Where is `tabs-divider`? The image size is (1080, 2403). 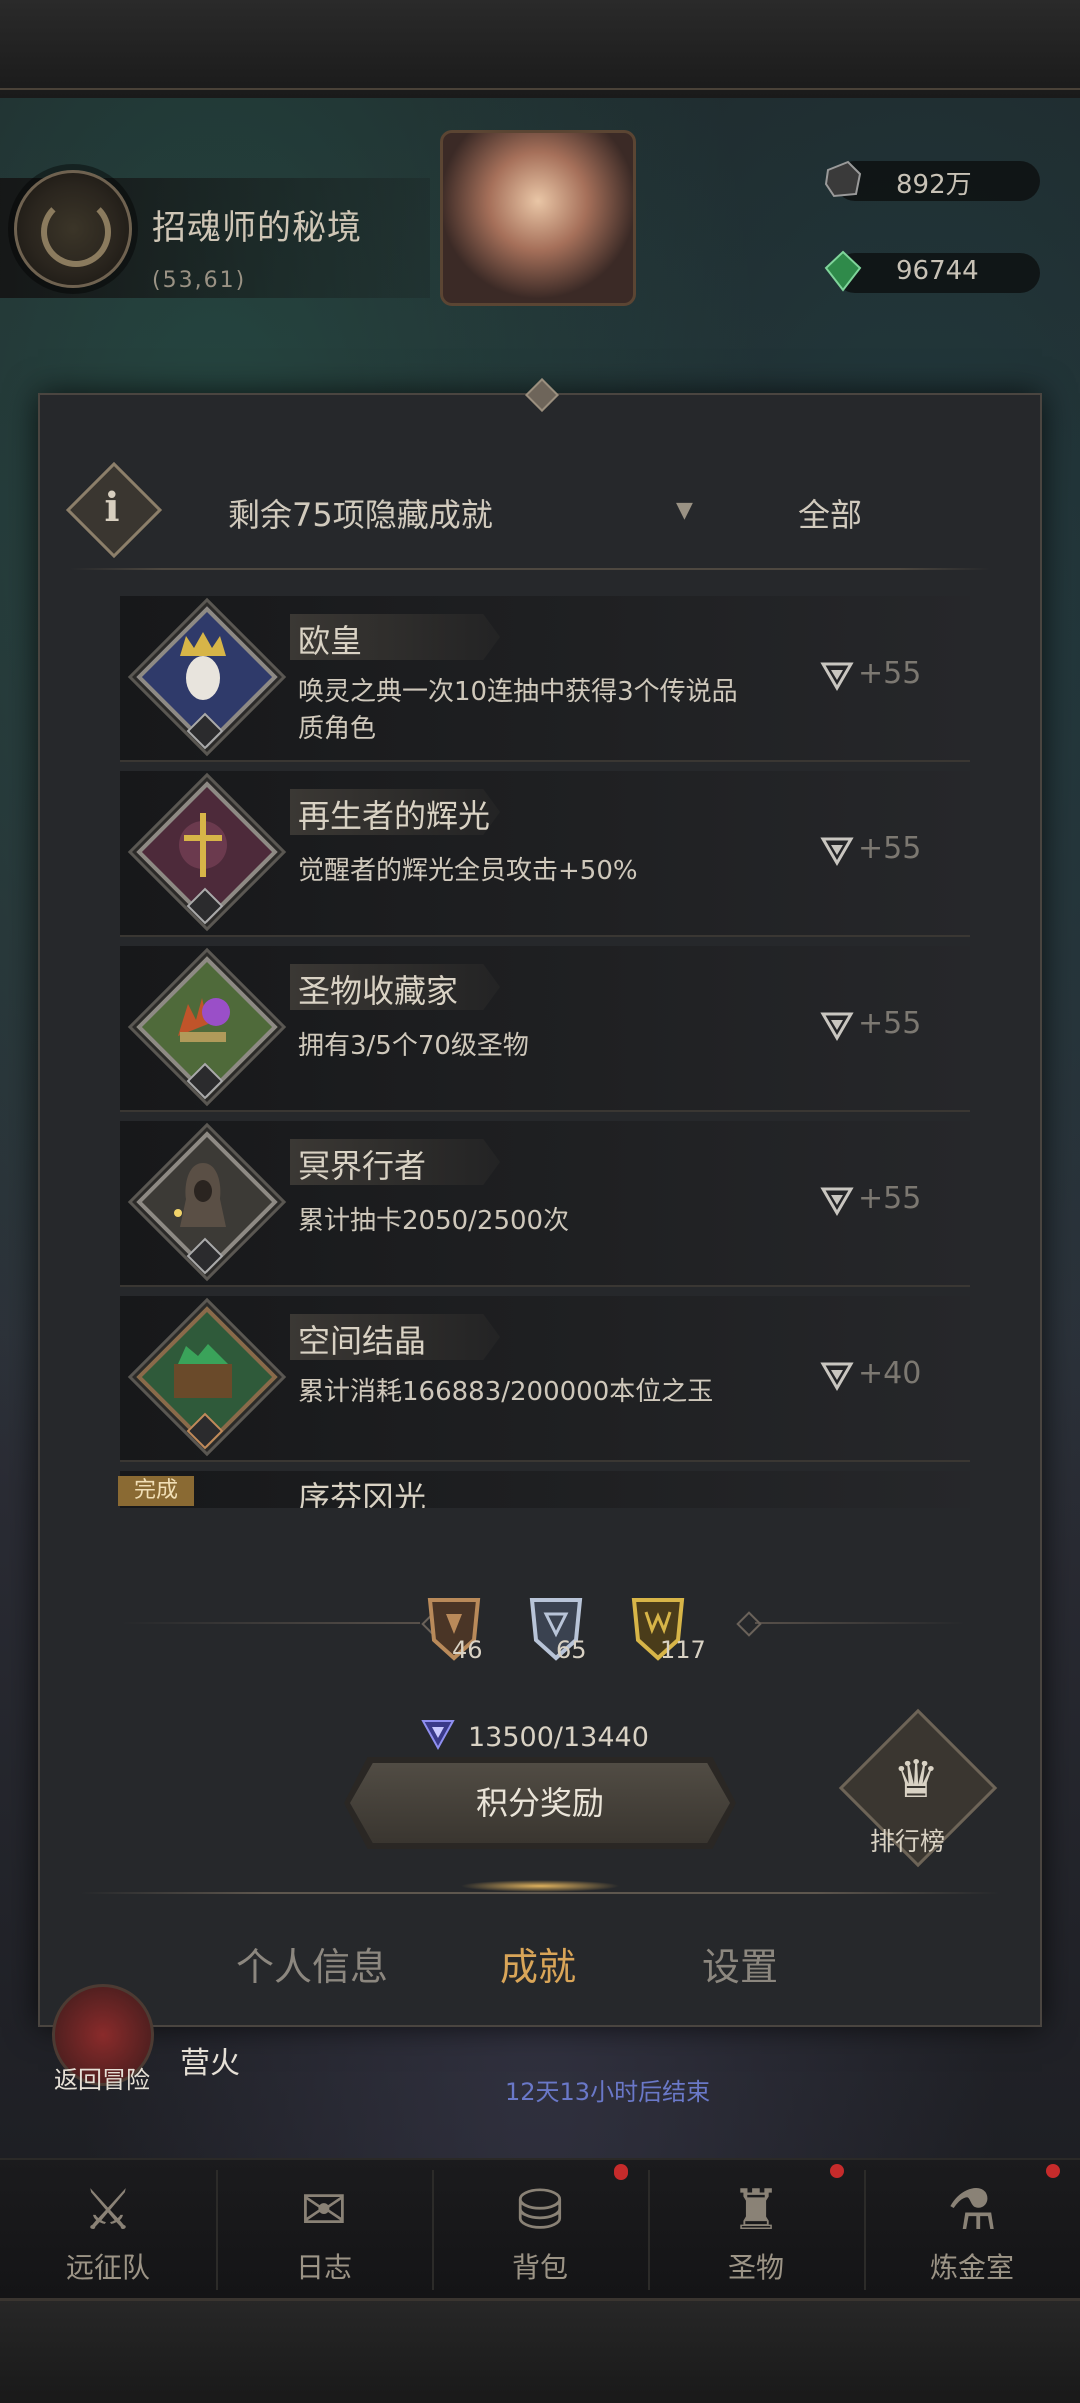
tabs-divider is located at coordinates (540, 1893).